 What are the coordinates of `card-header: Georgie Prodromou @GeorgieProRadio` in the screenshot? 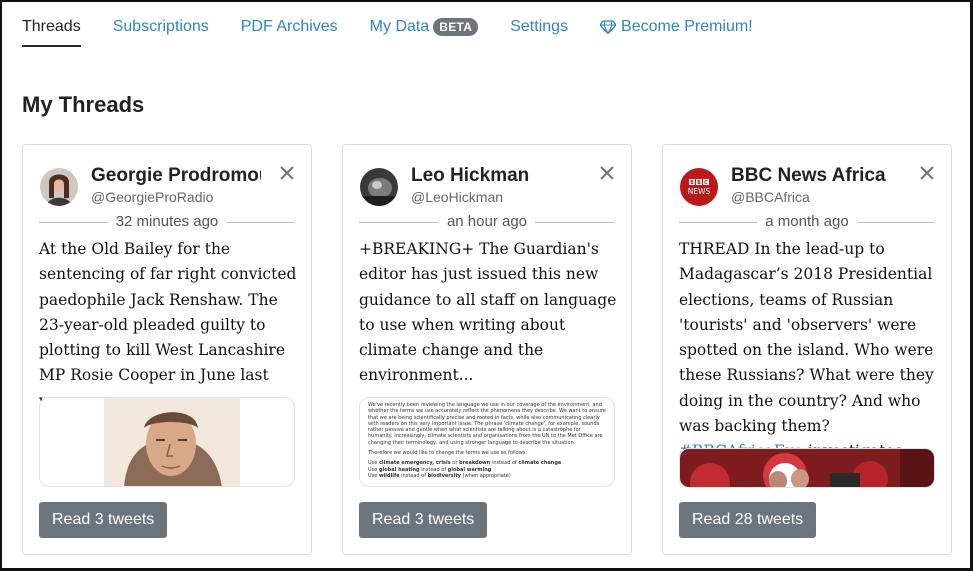 It's located at (167, 186).